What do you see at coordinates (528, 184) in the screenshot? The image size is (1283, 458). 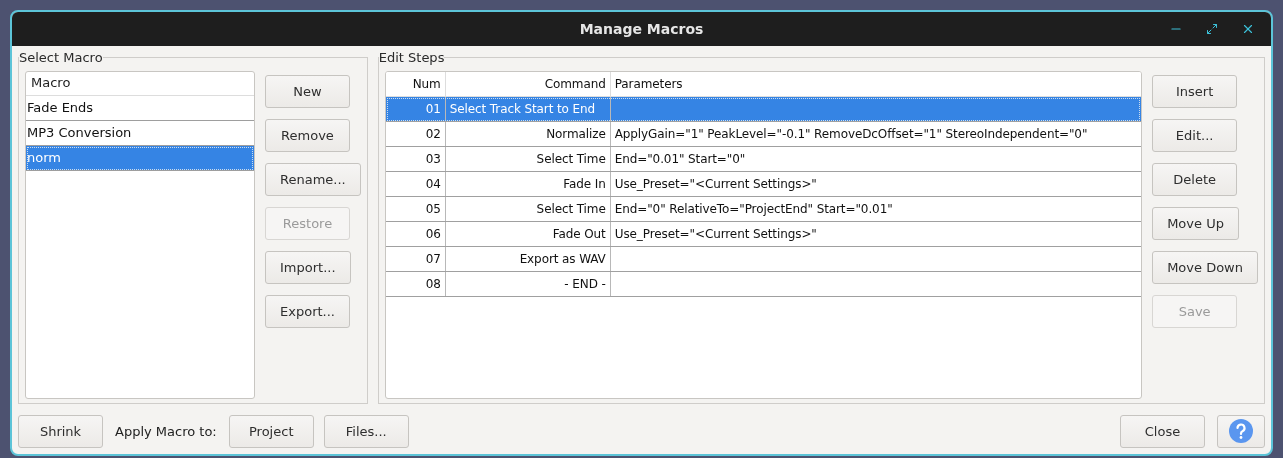 I see `table-cell: Fade In` at bounding box center [528, 184].